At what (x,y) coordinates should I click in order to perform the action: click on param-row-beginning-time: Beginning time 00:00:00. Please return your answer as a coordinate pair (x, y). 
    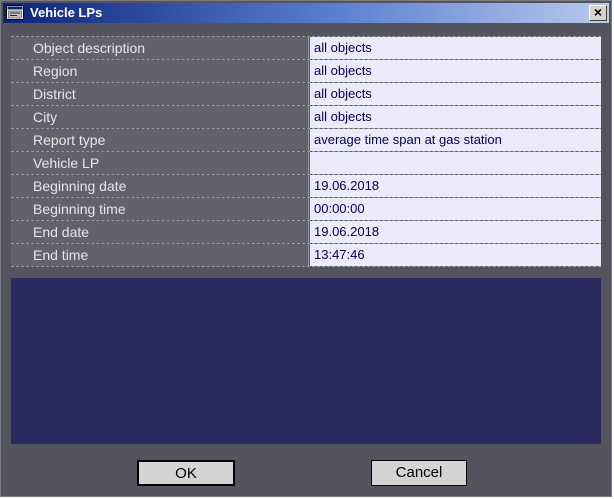
    Looking at the image, I should click on (306, 209).